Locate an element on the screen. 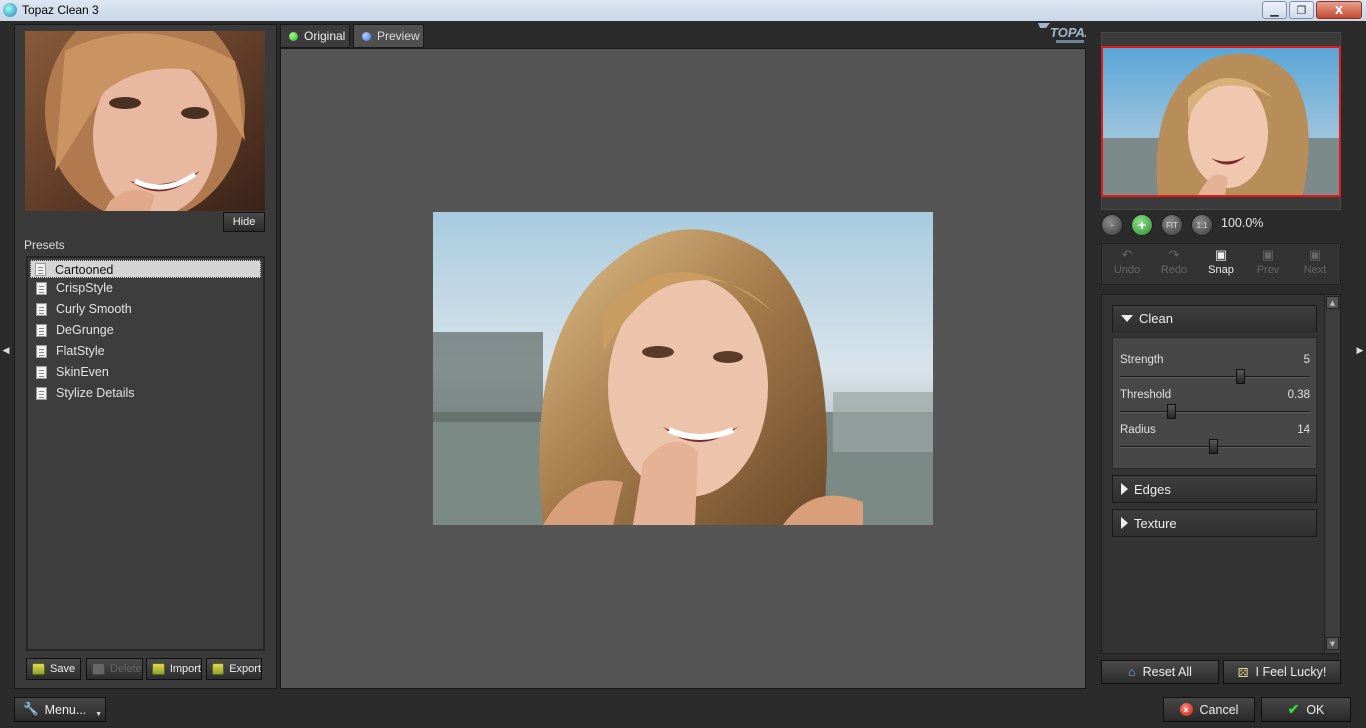  preset-item-stylize-details: Stylize Details is located at coordinates (145, 393).